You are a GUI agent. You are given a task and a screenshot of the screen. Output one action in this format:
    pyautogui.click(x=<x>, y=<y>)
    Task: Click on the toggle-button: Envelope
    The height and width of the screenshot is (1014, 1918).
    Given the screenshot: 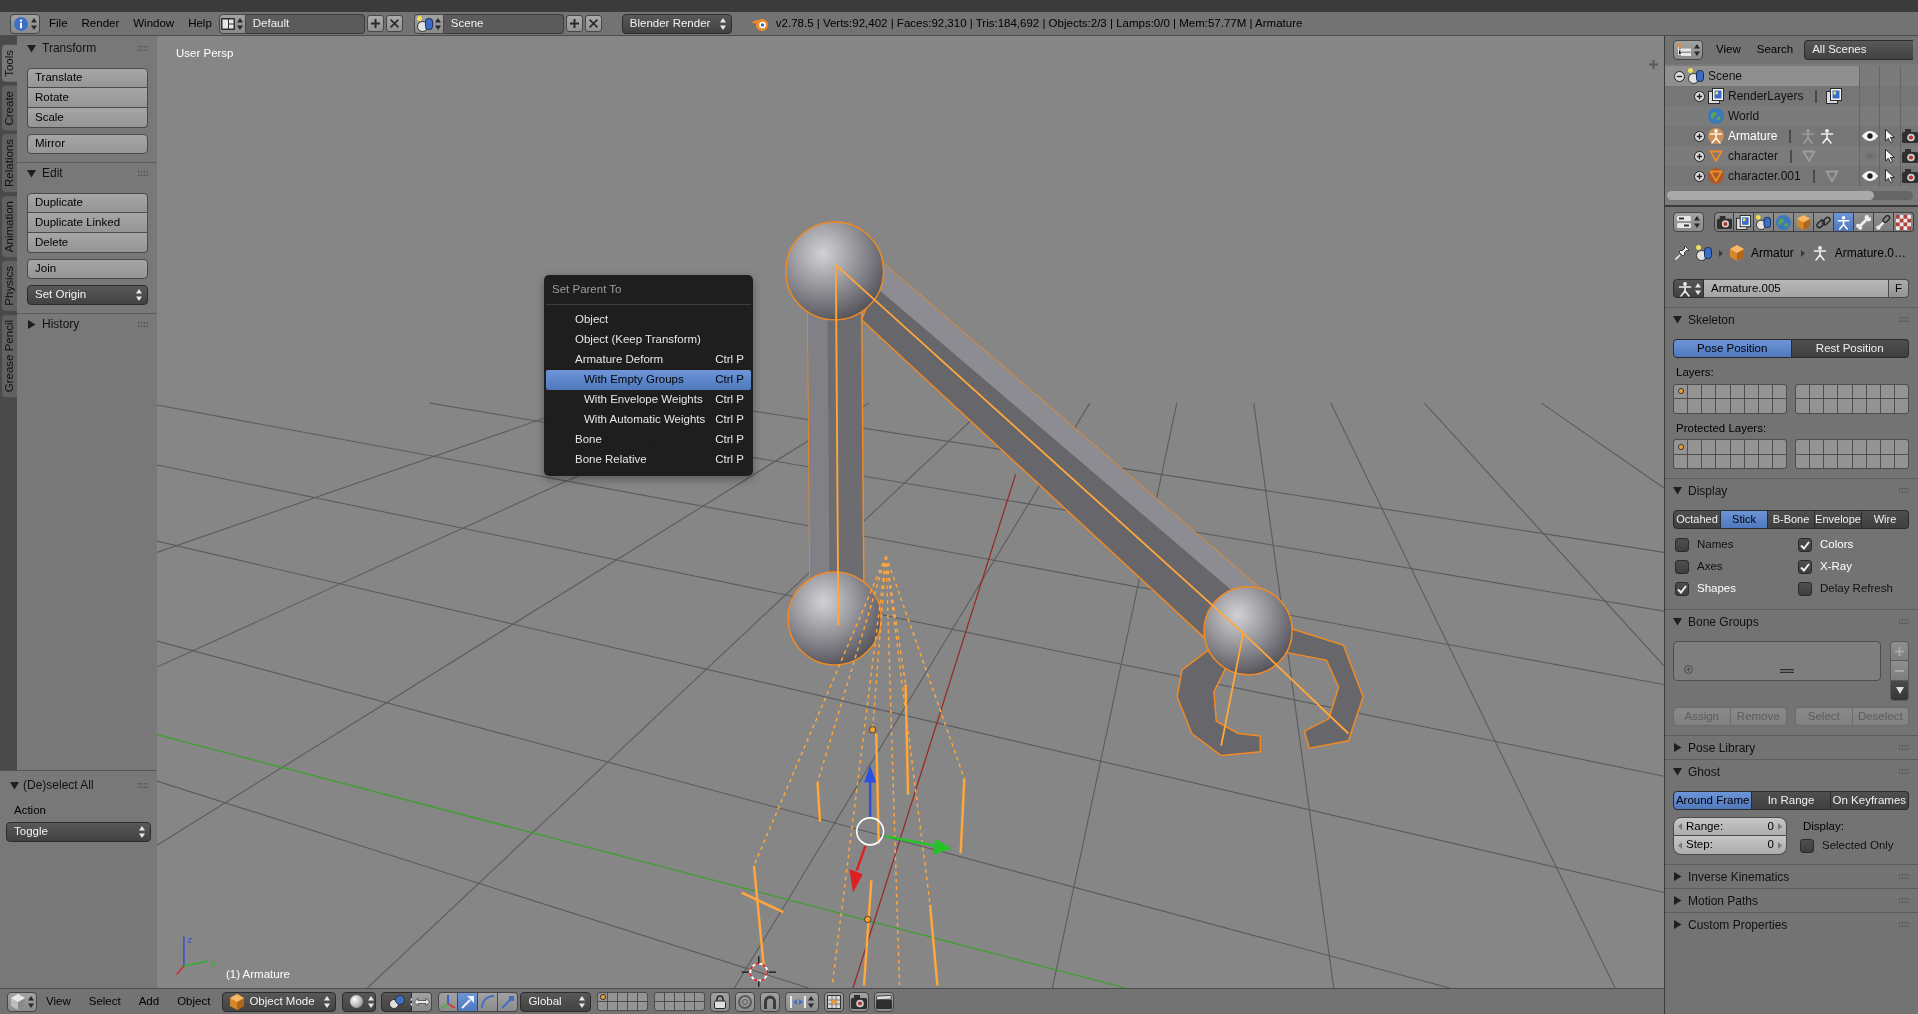 What is the action you would take?
    pyautogui.click(x=1838, y=519)
    